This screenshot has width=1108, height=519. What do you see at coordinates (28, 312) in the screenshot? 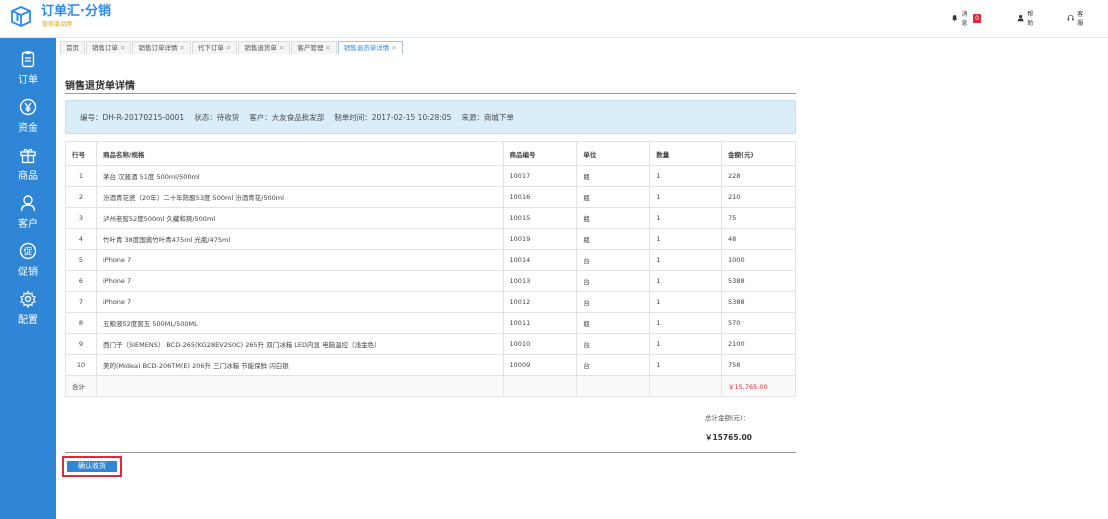
I see `sidebar-item-settings: 配置` at bounding box center [28, 312].